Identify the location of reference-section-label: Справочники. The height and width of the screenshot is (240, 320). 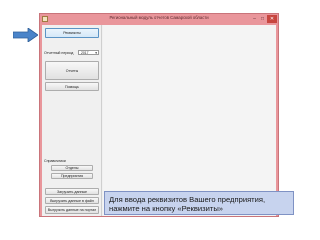
(55, 161).